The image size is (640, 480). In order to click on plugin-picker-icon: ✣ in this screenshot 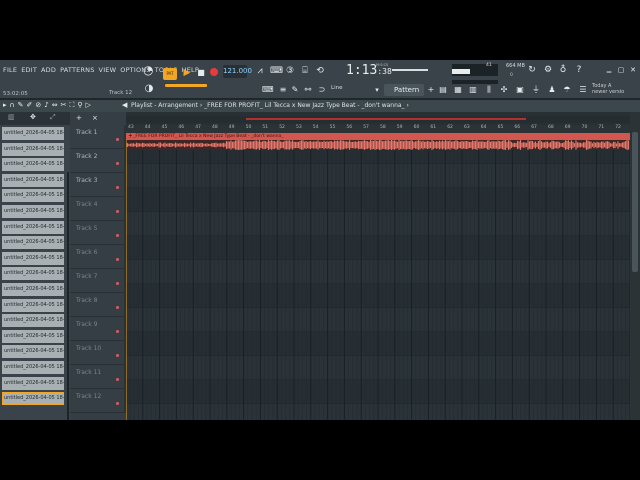, I will do `click(504, 90)`.